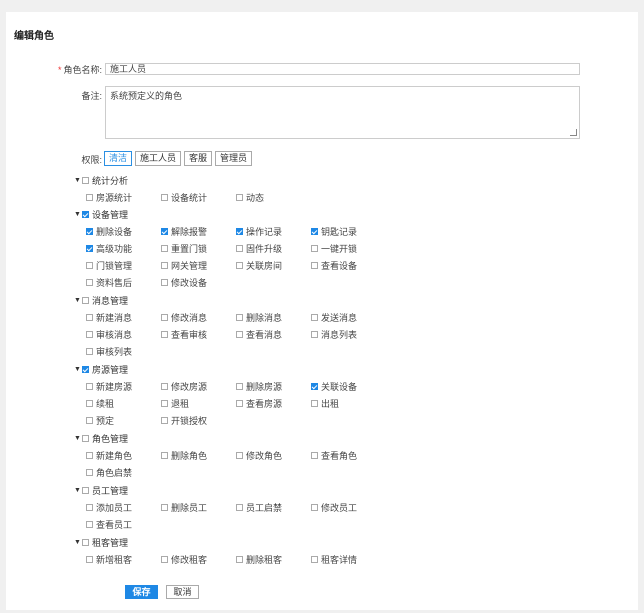 Image resolution: width=644 pixels, height=613 pixels. I want to click on permission-item: 新建消息, so click(109, 317).